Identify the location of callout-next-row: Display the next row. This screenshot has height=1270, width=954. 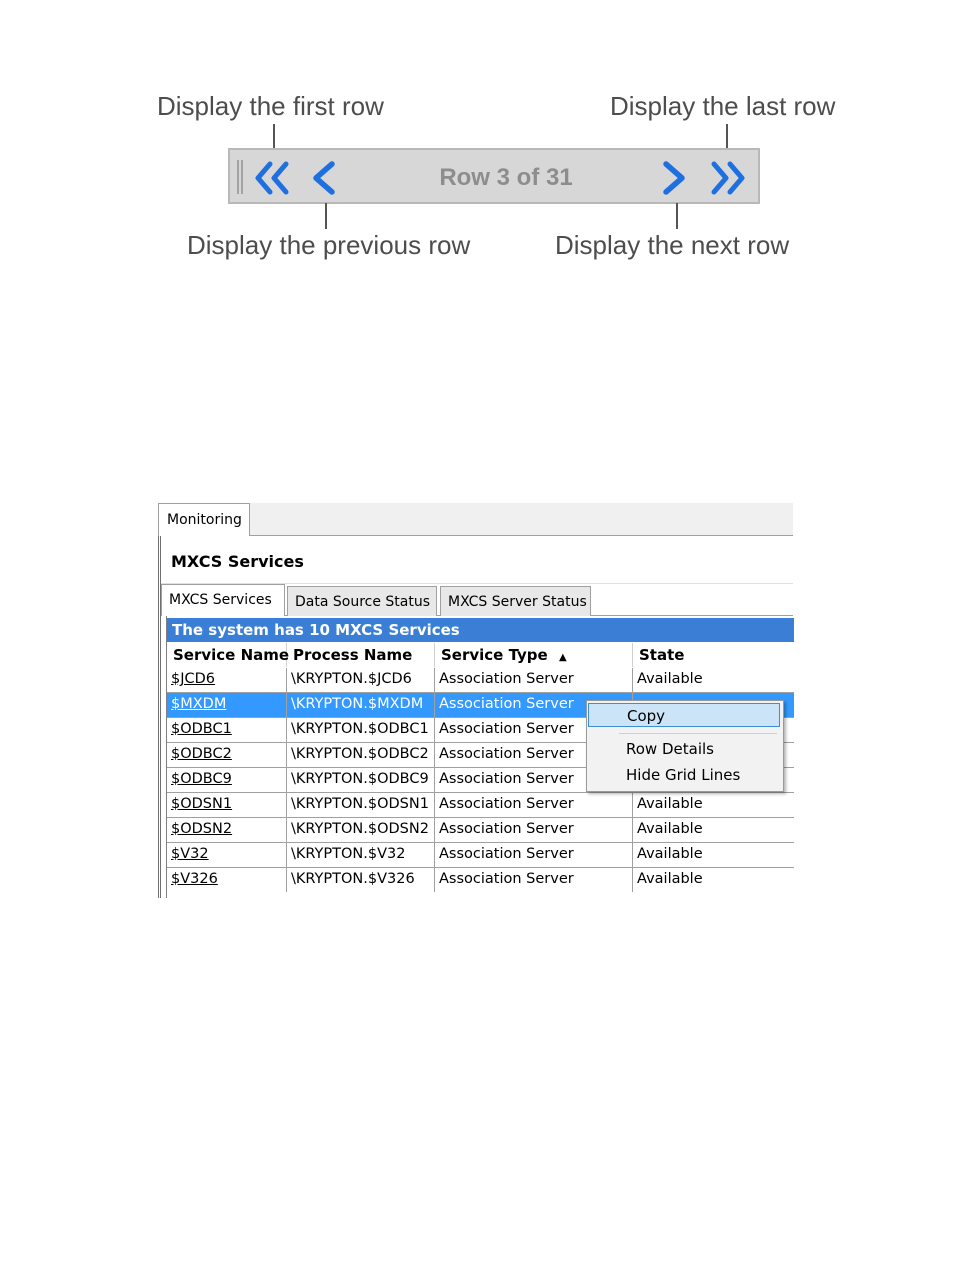
(672, 245).